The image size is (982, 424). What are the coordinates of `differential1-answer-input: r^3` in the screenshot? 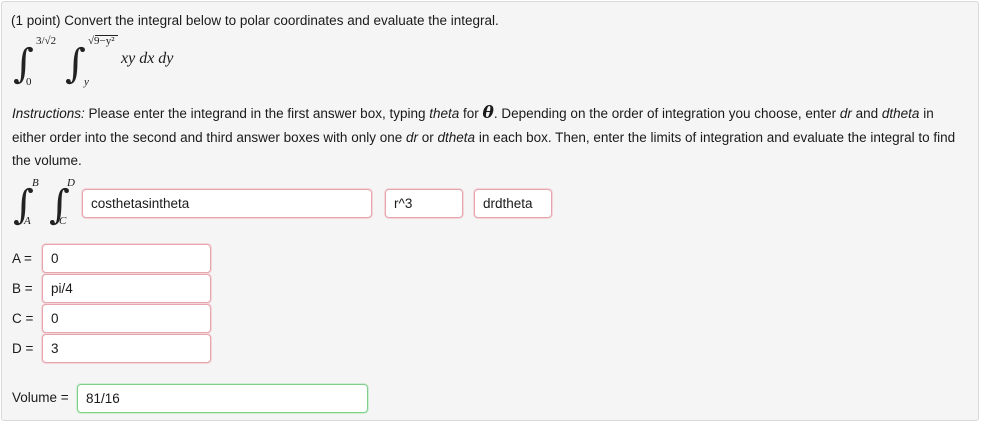 It's located at (424, 203).